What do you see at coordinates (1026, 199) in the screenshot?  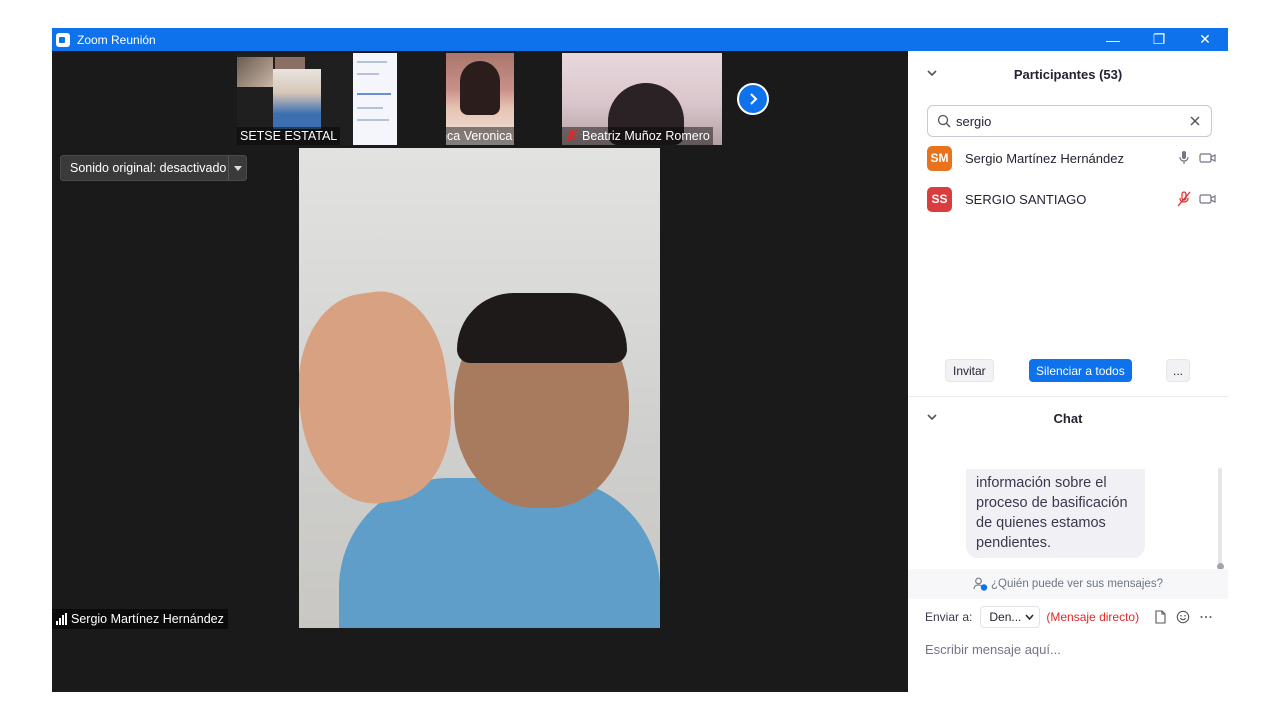 I see `participant-name: SERGIO SANTIAGO` at bounding box center [1026, 199].